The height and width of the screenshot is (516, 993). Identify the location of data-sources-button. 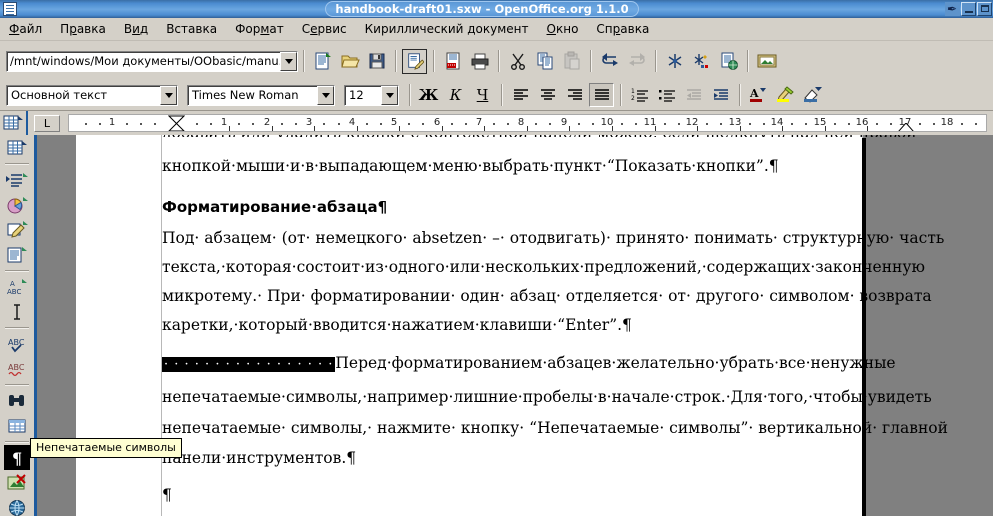
(17, 425).